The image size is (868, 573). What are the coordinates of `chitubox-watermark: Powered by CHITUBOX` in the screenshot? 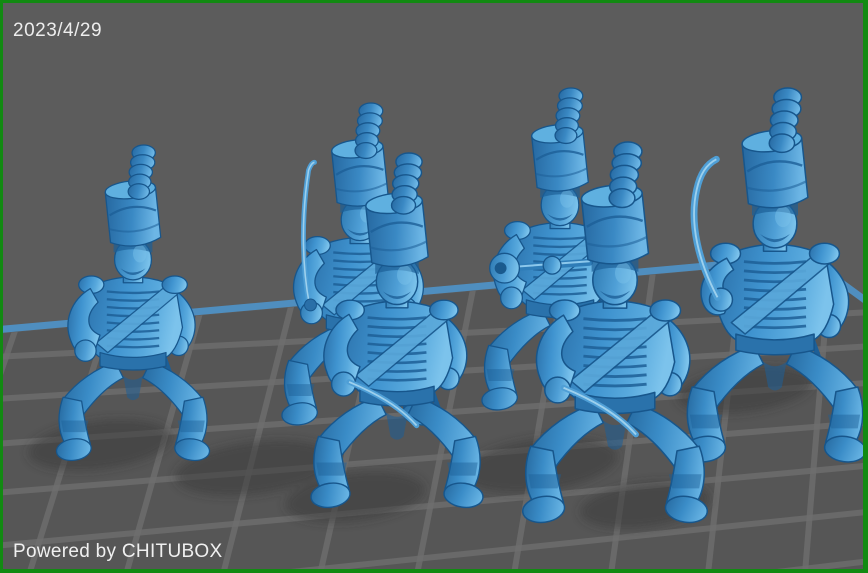 It's located at (118, 551).